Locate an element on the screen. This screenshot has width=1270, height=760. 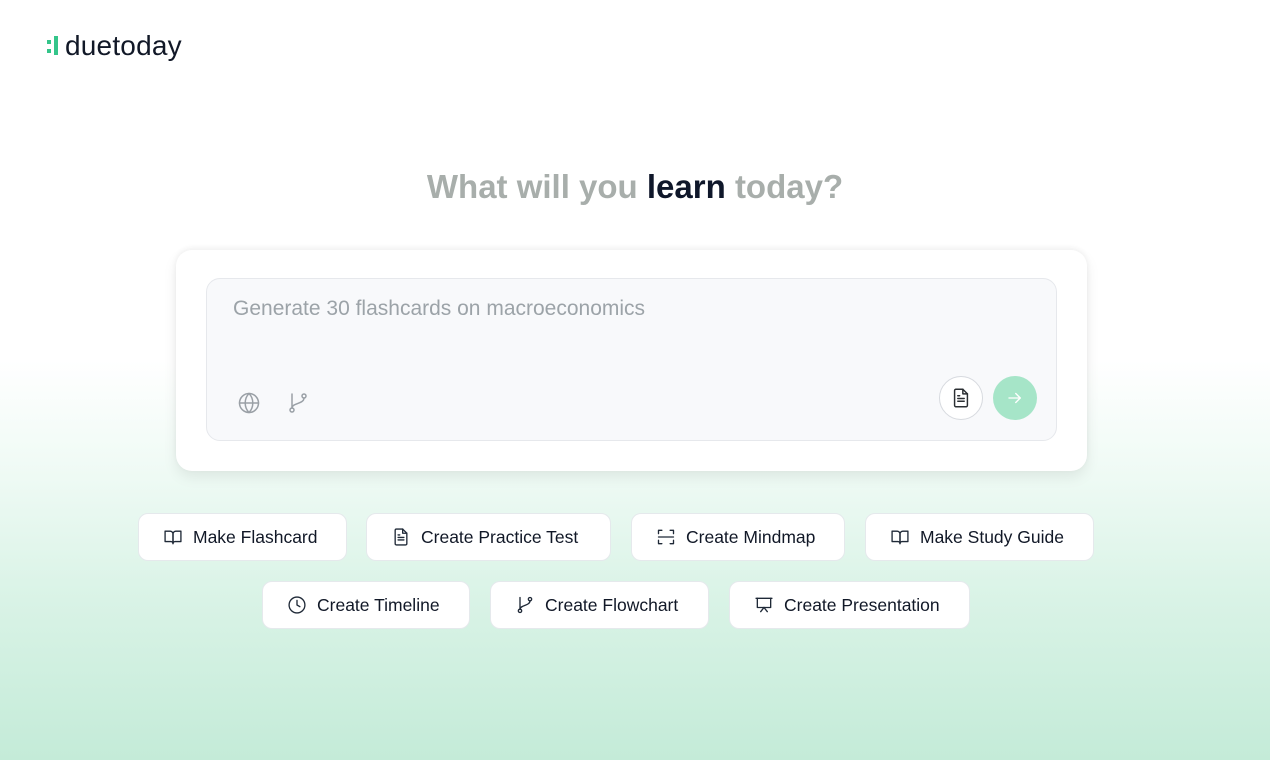
attach-document-button is located at coordinates (961, 398).